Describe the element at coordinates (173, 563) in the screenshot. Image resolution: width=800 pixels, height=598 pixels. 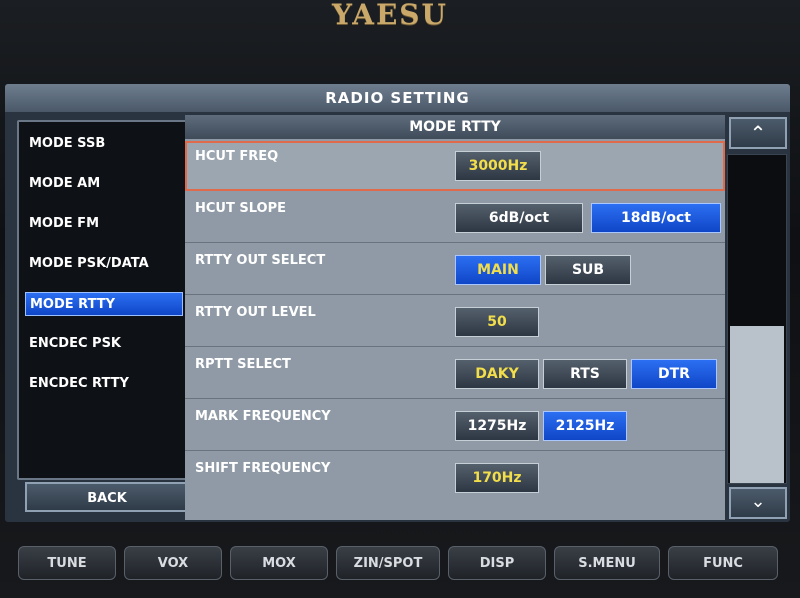
I see `vox-button: VOX` at that location.